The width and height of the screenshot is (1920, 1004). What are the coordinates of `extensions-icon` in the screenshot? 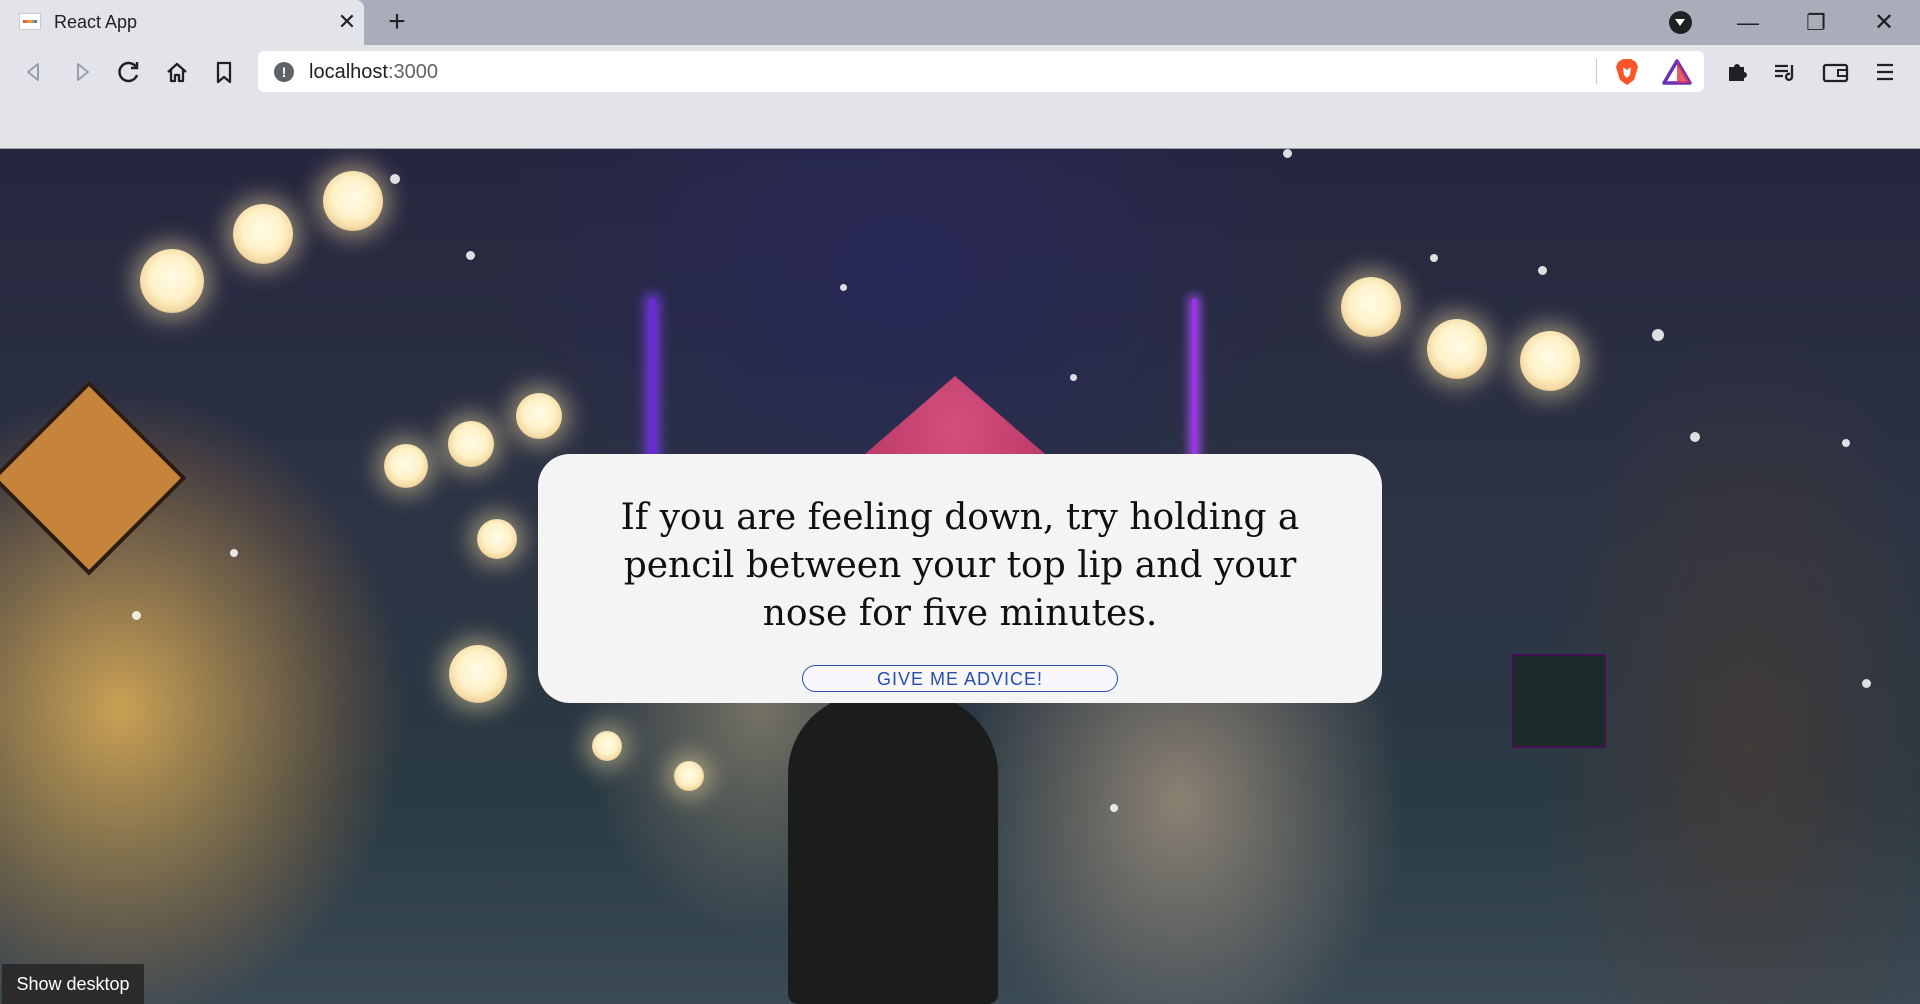 It's located at (1737, 72).